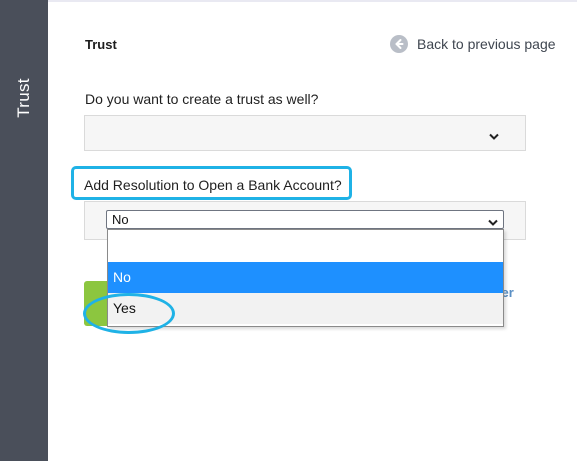 Image resolution: width=577 pixels, height=461 pixels. I want to click on option-empty, so click(305, 246).